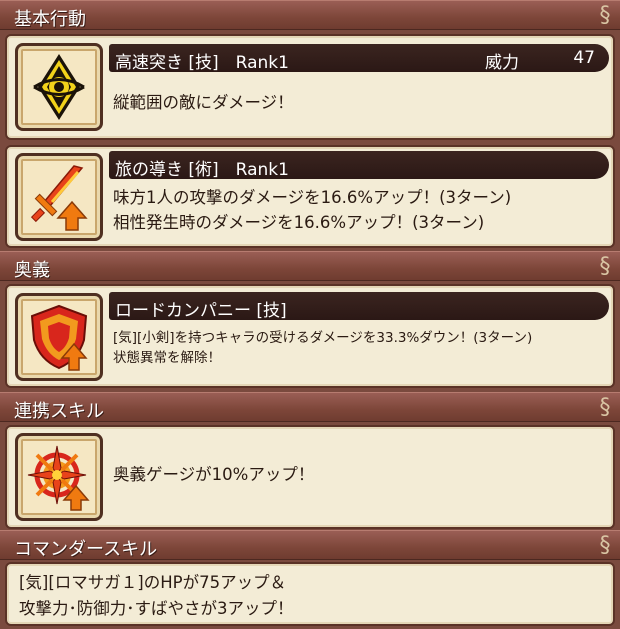 The image size is (620, 629). I want to click on skill-name: ロードカンパニー [技], so click(201, 311).